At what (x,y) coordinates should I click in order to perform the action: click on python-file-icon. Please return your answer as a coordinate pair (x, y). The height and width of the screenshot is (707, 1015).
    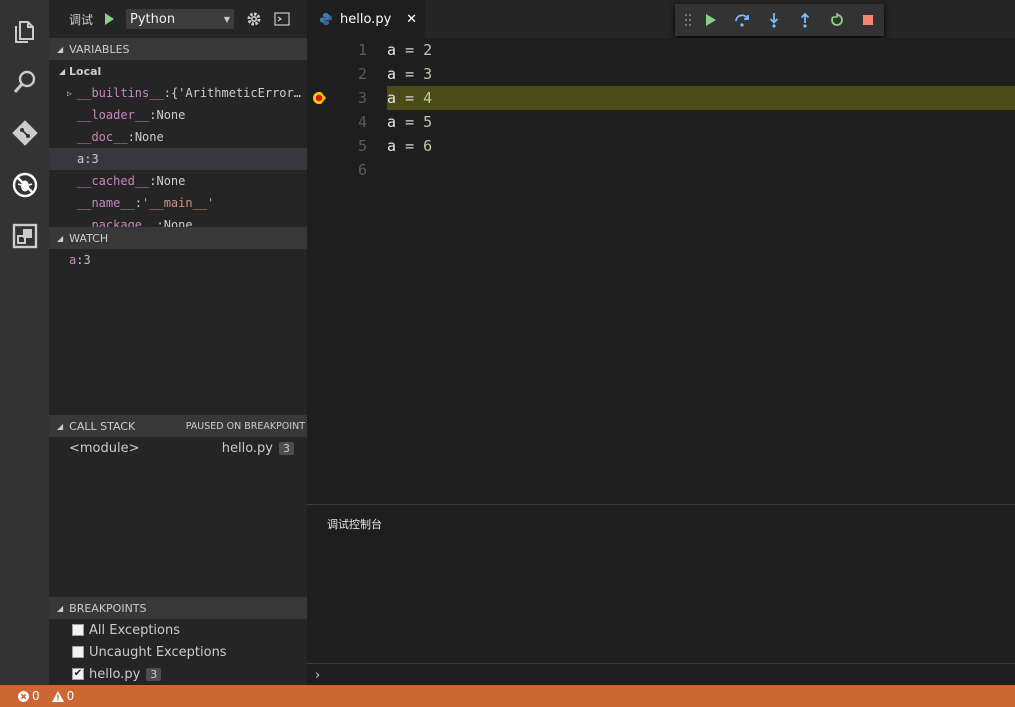
    Looking at the image, I should click on (326, 19).